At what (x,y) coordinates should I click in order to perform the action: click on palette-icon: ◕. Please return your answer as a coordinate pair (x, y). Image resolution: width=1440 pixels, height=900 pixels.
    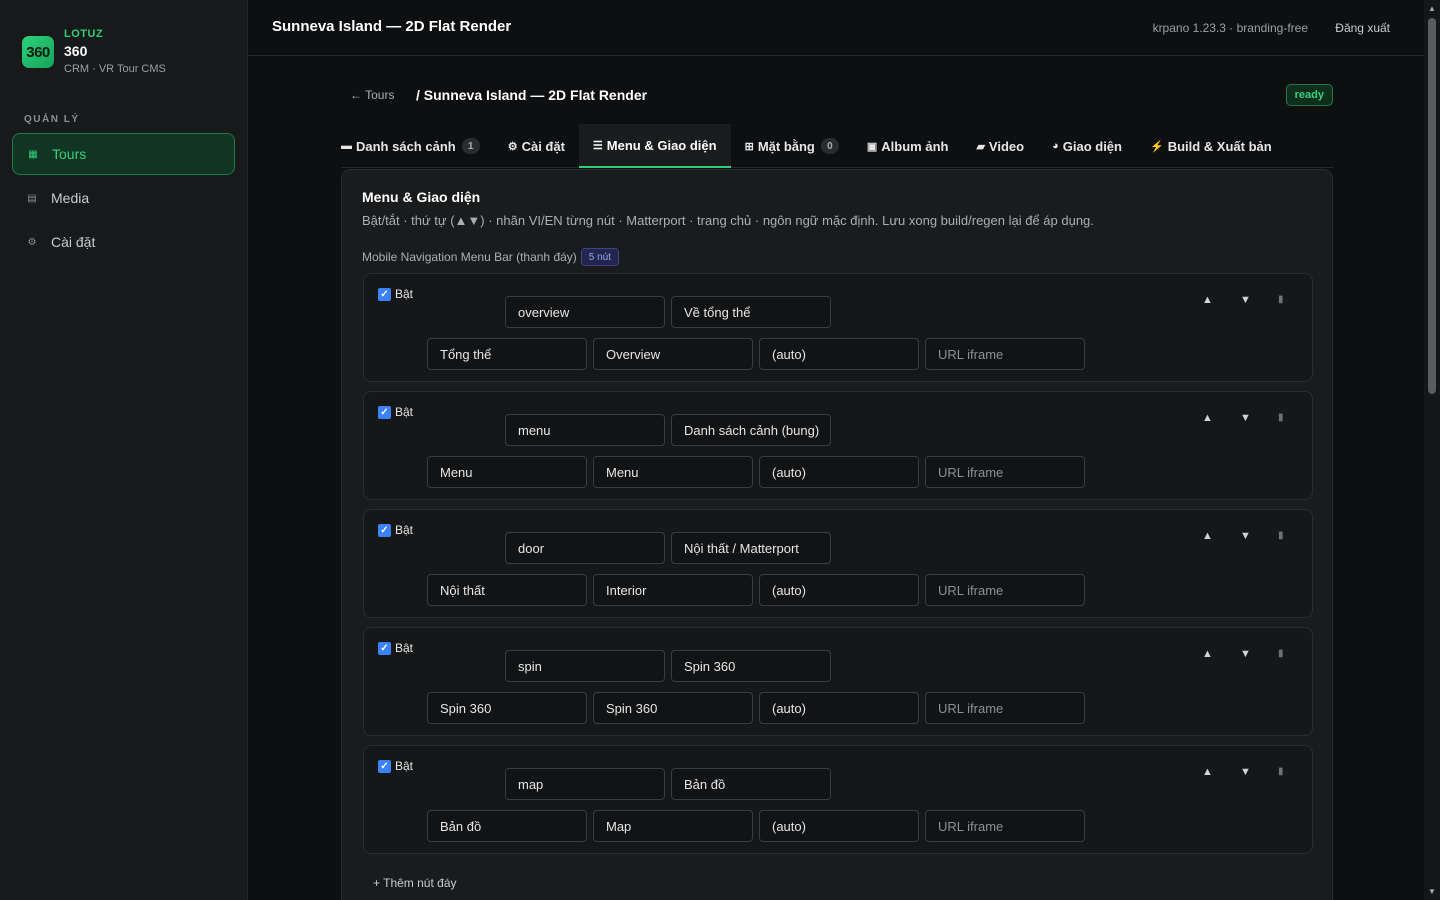
    Looking at the image, I should click on (1055, 146).